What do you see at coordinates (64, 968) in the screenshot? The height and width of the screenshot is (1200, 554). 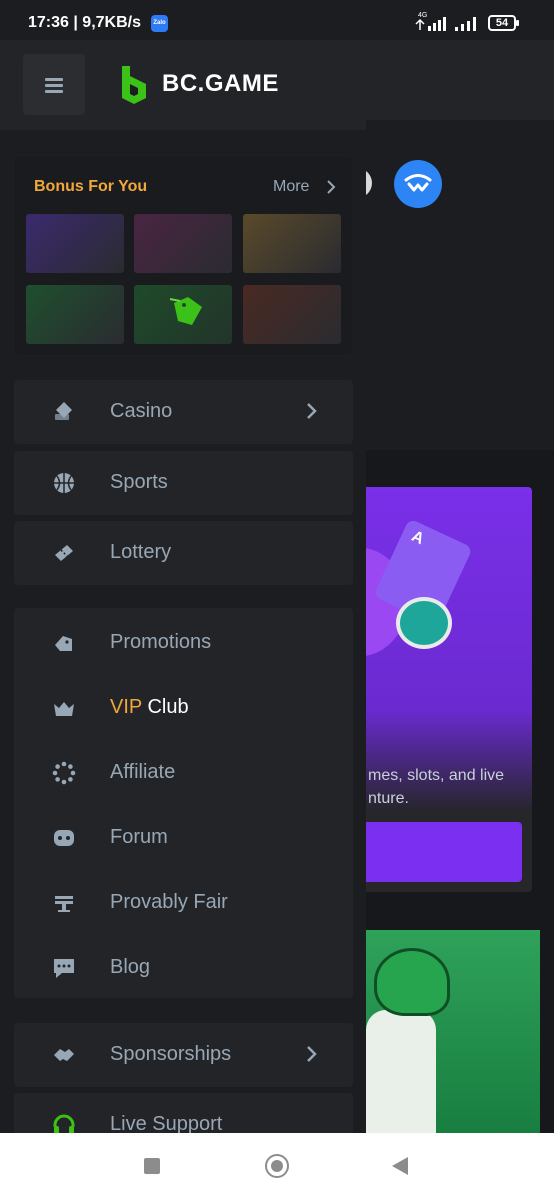 I see `blog-chat-icon` at bounding box center [64, 968].